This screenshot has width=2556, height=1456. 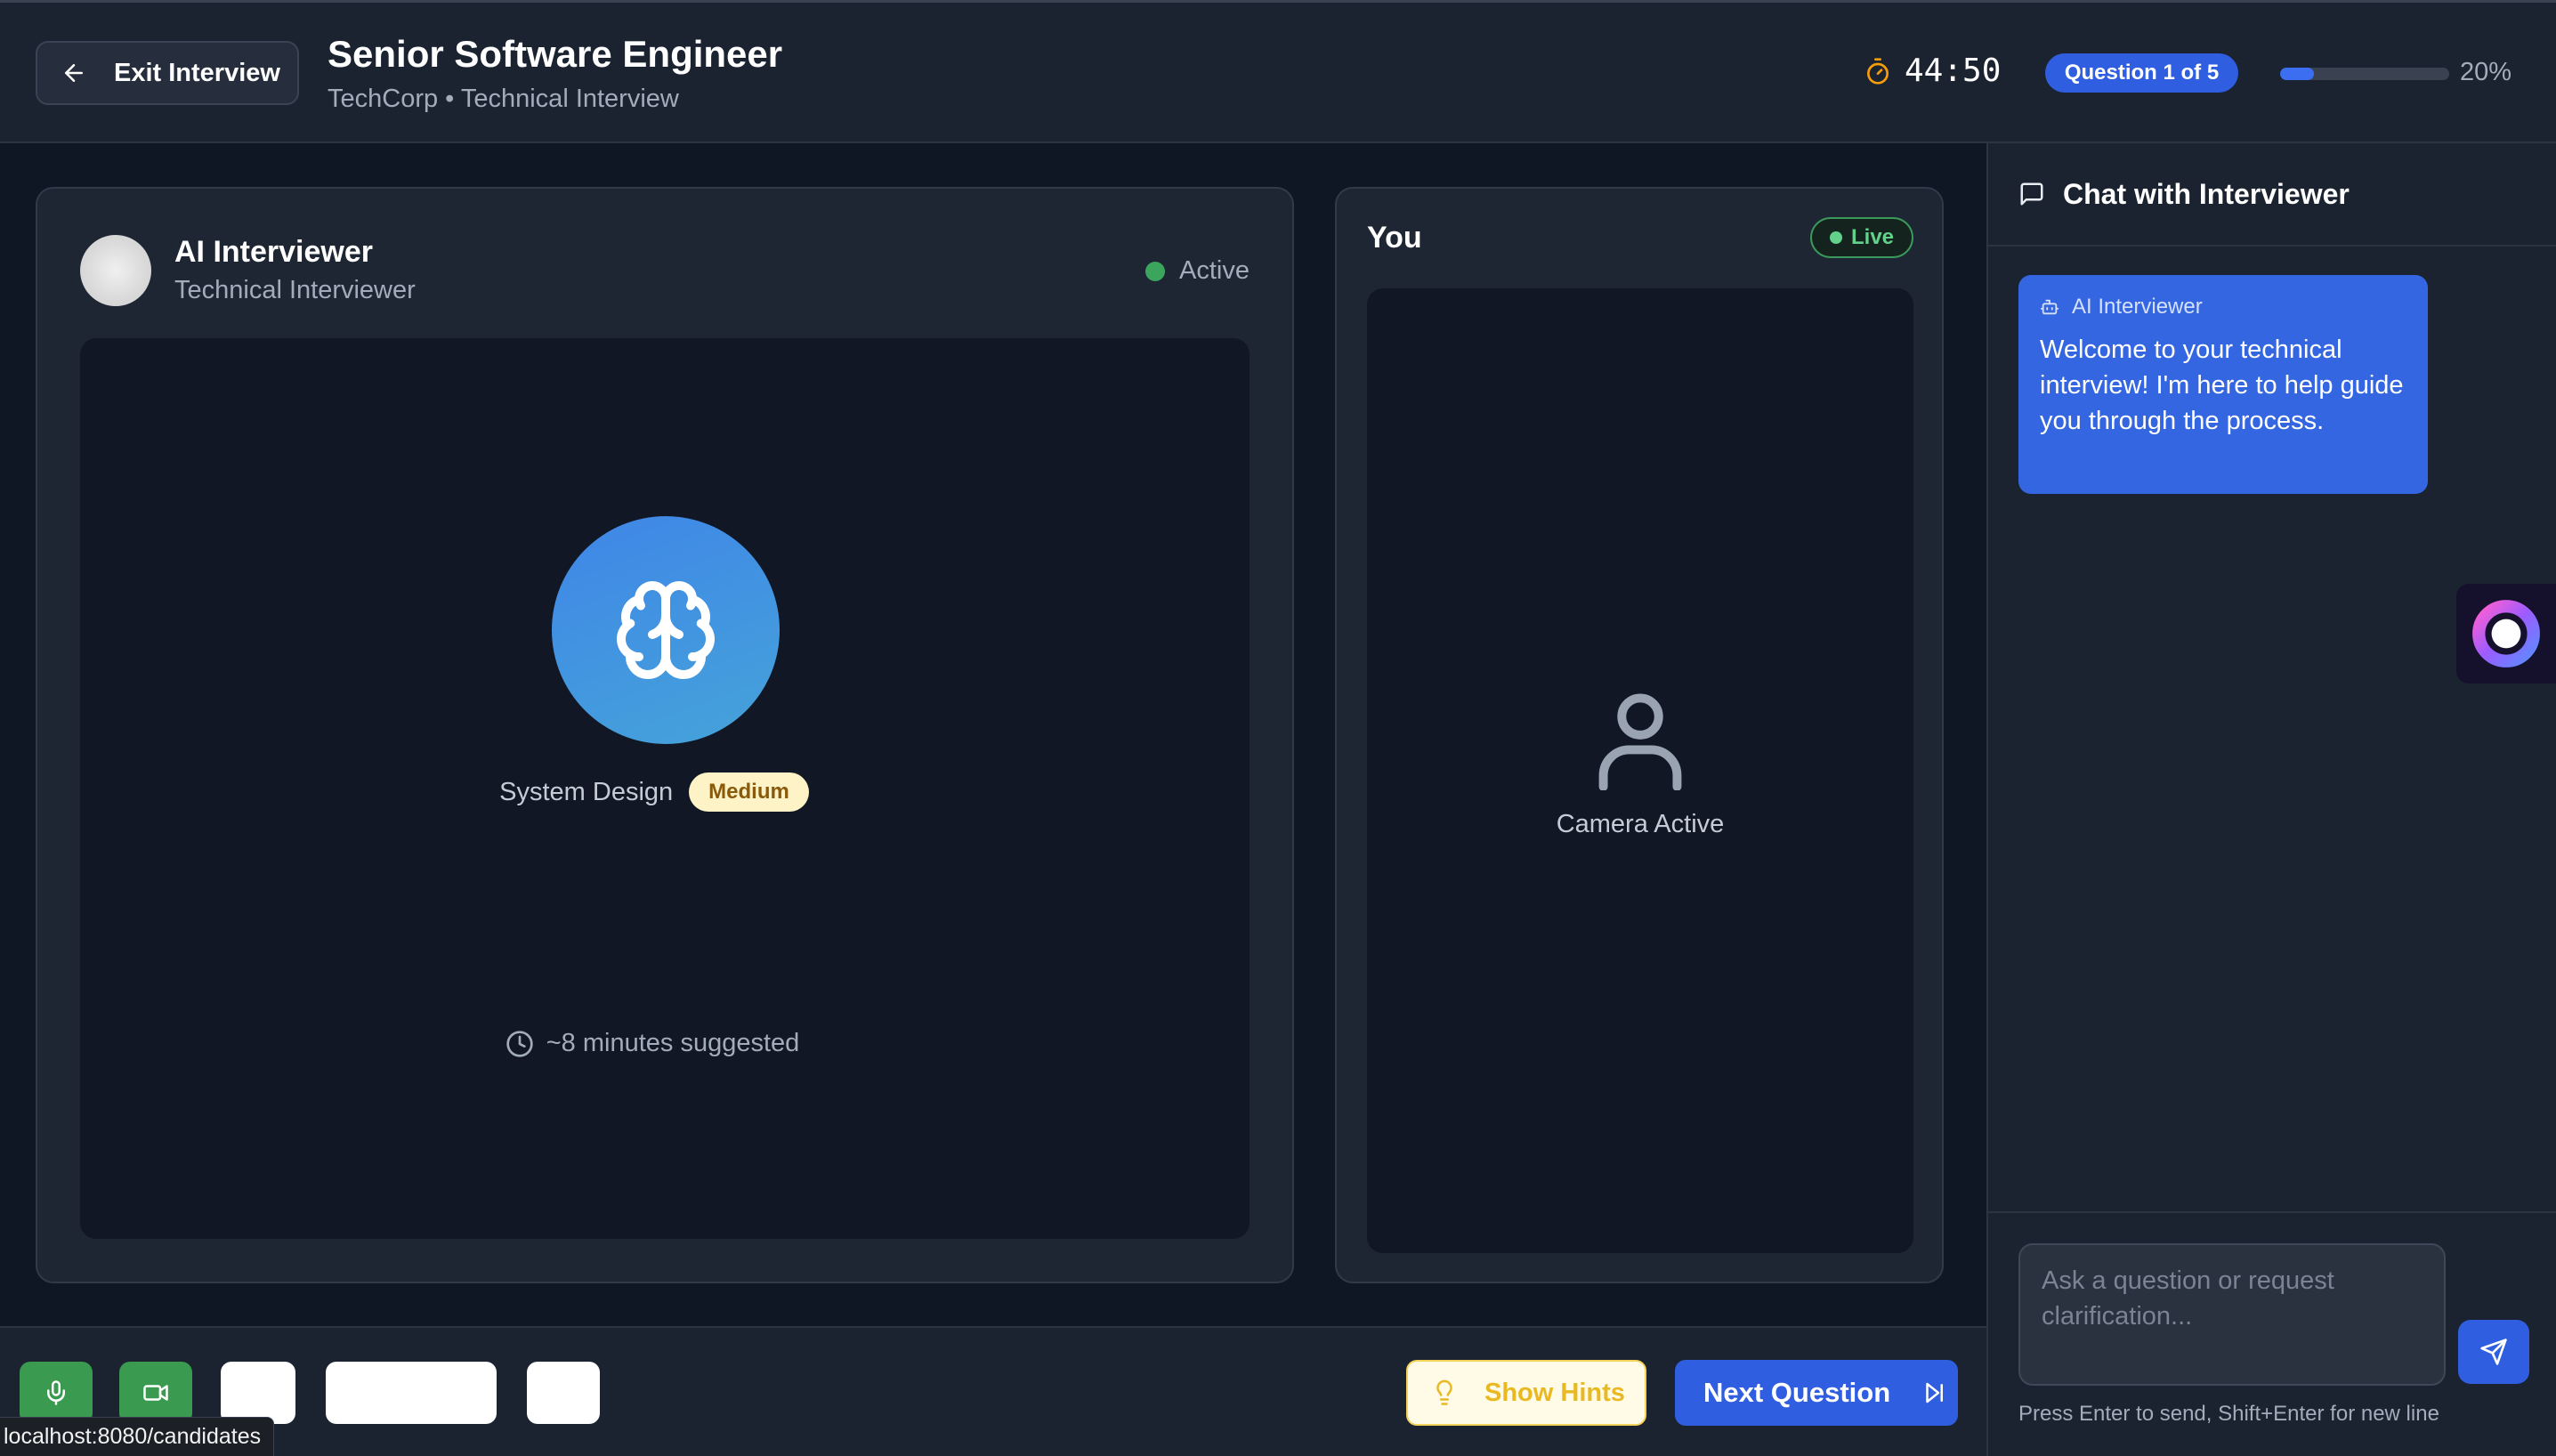 What do you see at coordinates (2364, 74) in the screenshot?
I see `progress-bar` at bounding box center [2364, 74].